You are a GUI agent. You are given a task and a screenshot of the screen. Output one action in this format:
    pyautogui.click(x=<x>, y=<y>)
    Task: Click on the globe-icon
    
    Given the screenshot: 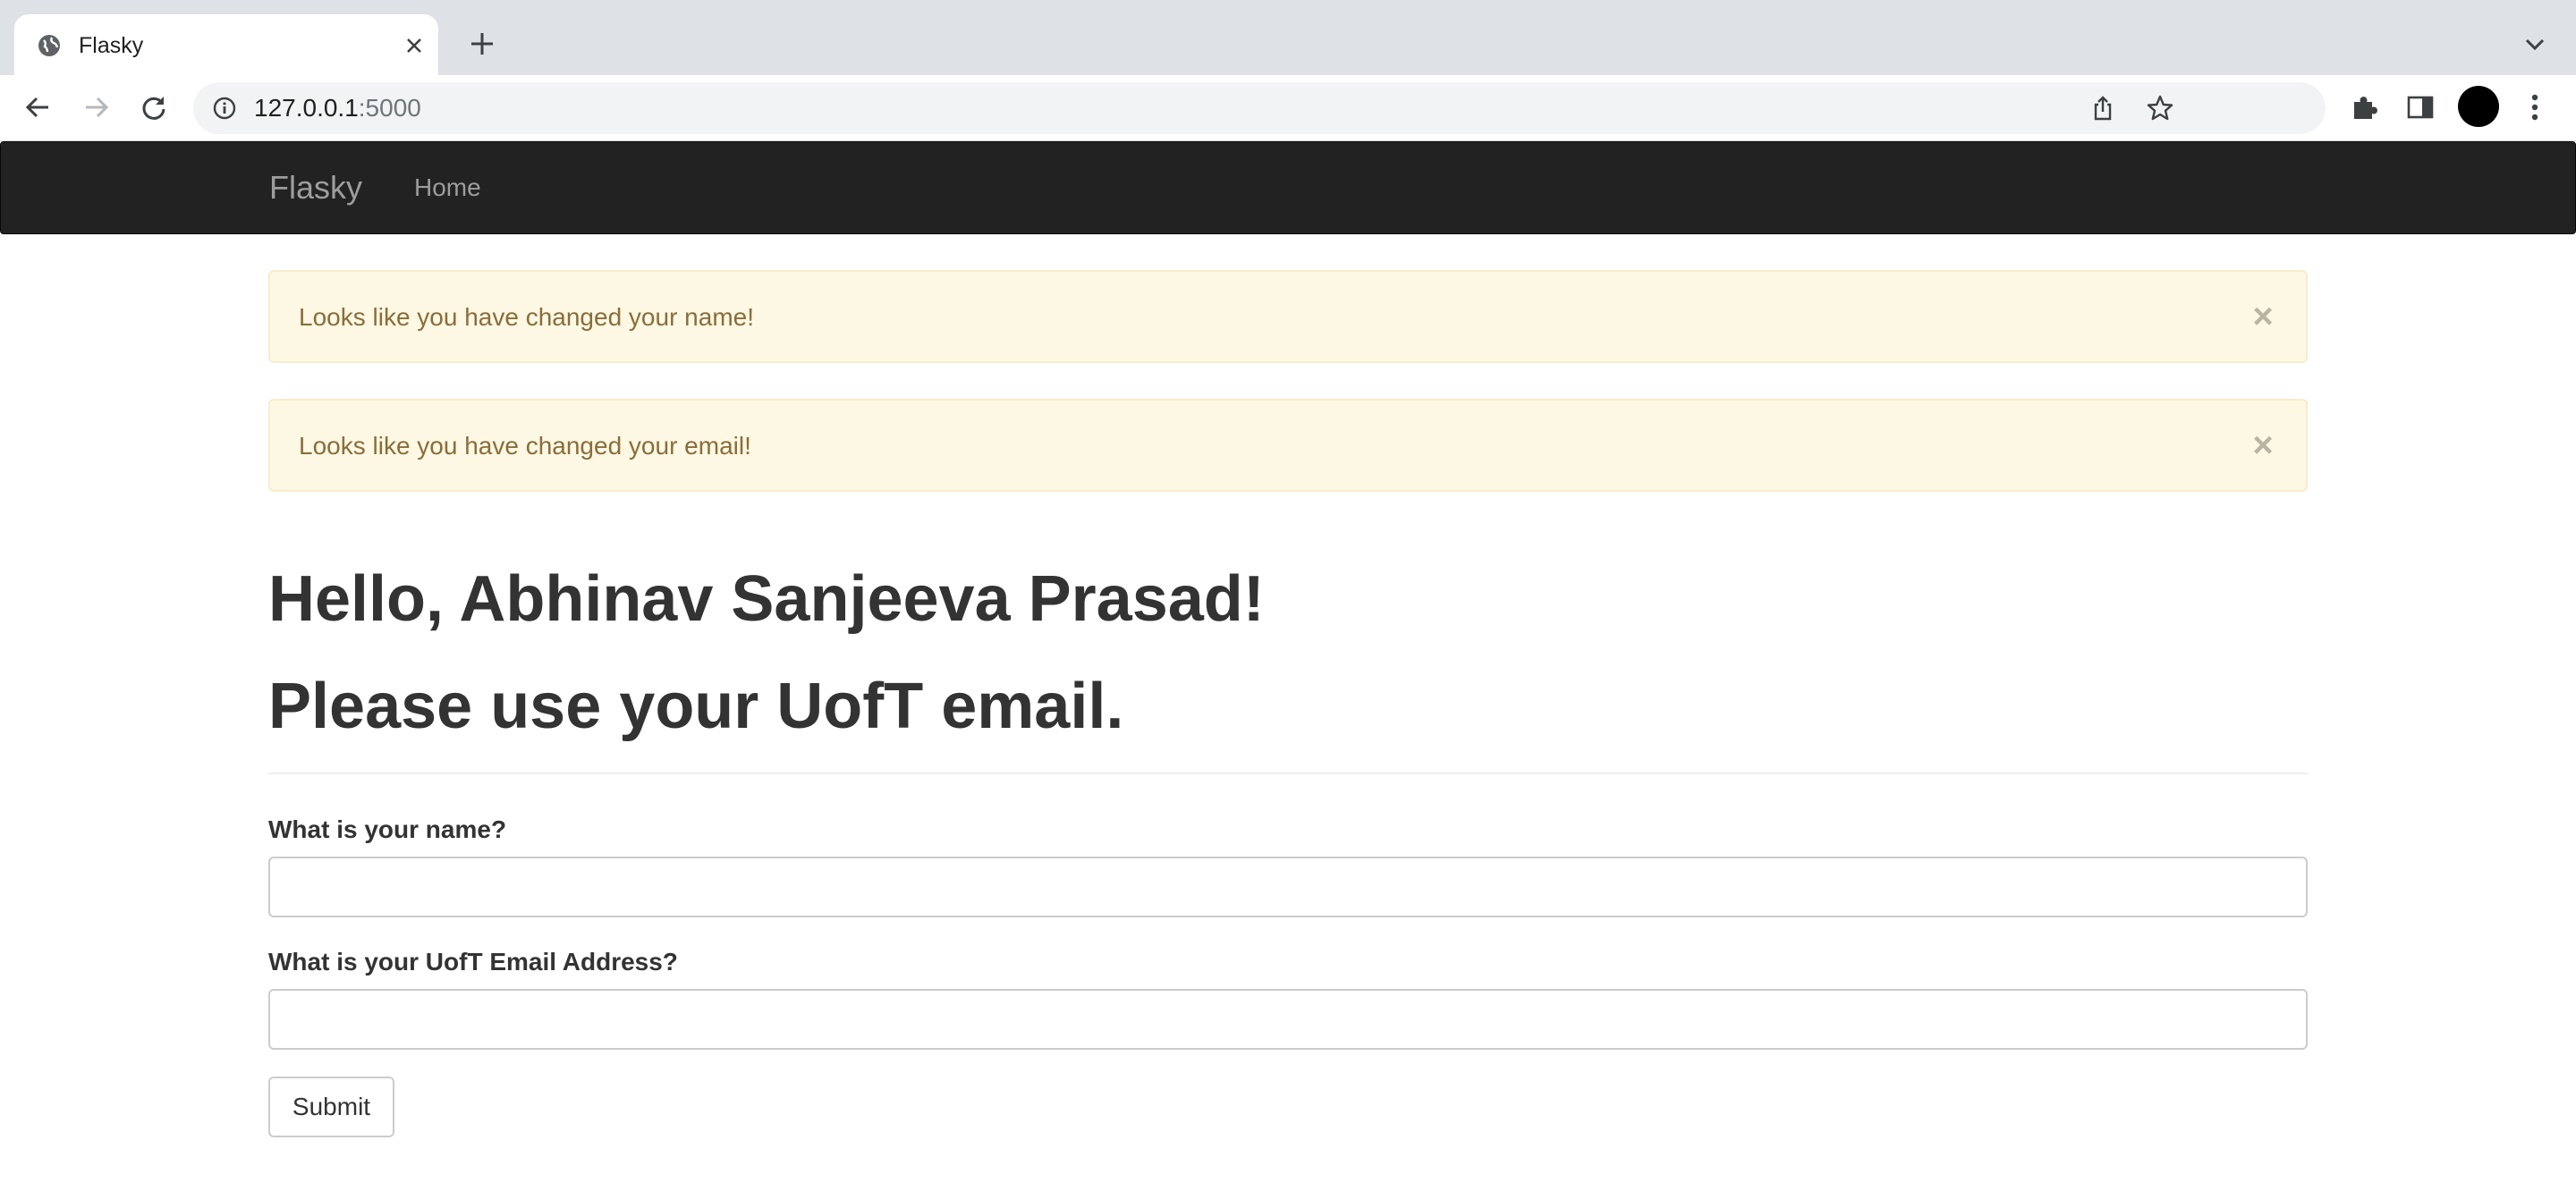 What is the action you would take?
    pyautogui.click(x=49, y=45)
    